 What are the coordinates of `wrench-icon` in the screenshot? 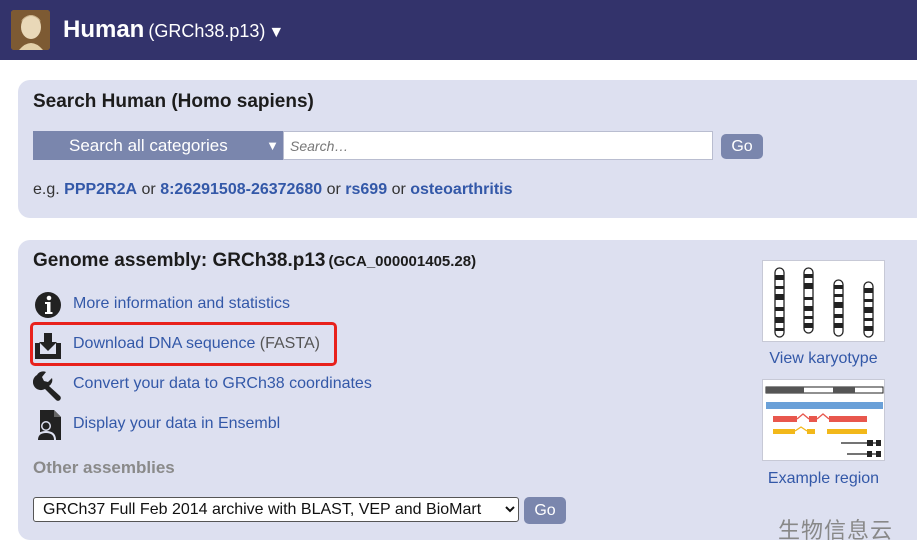 It's located at (48, 385).